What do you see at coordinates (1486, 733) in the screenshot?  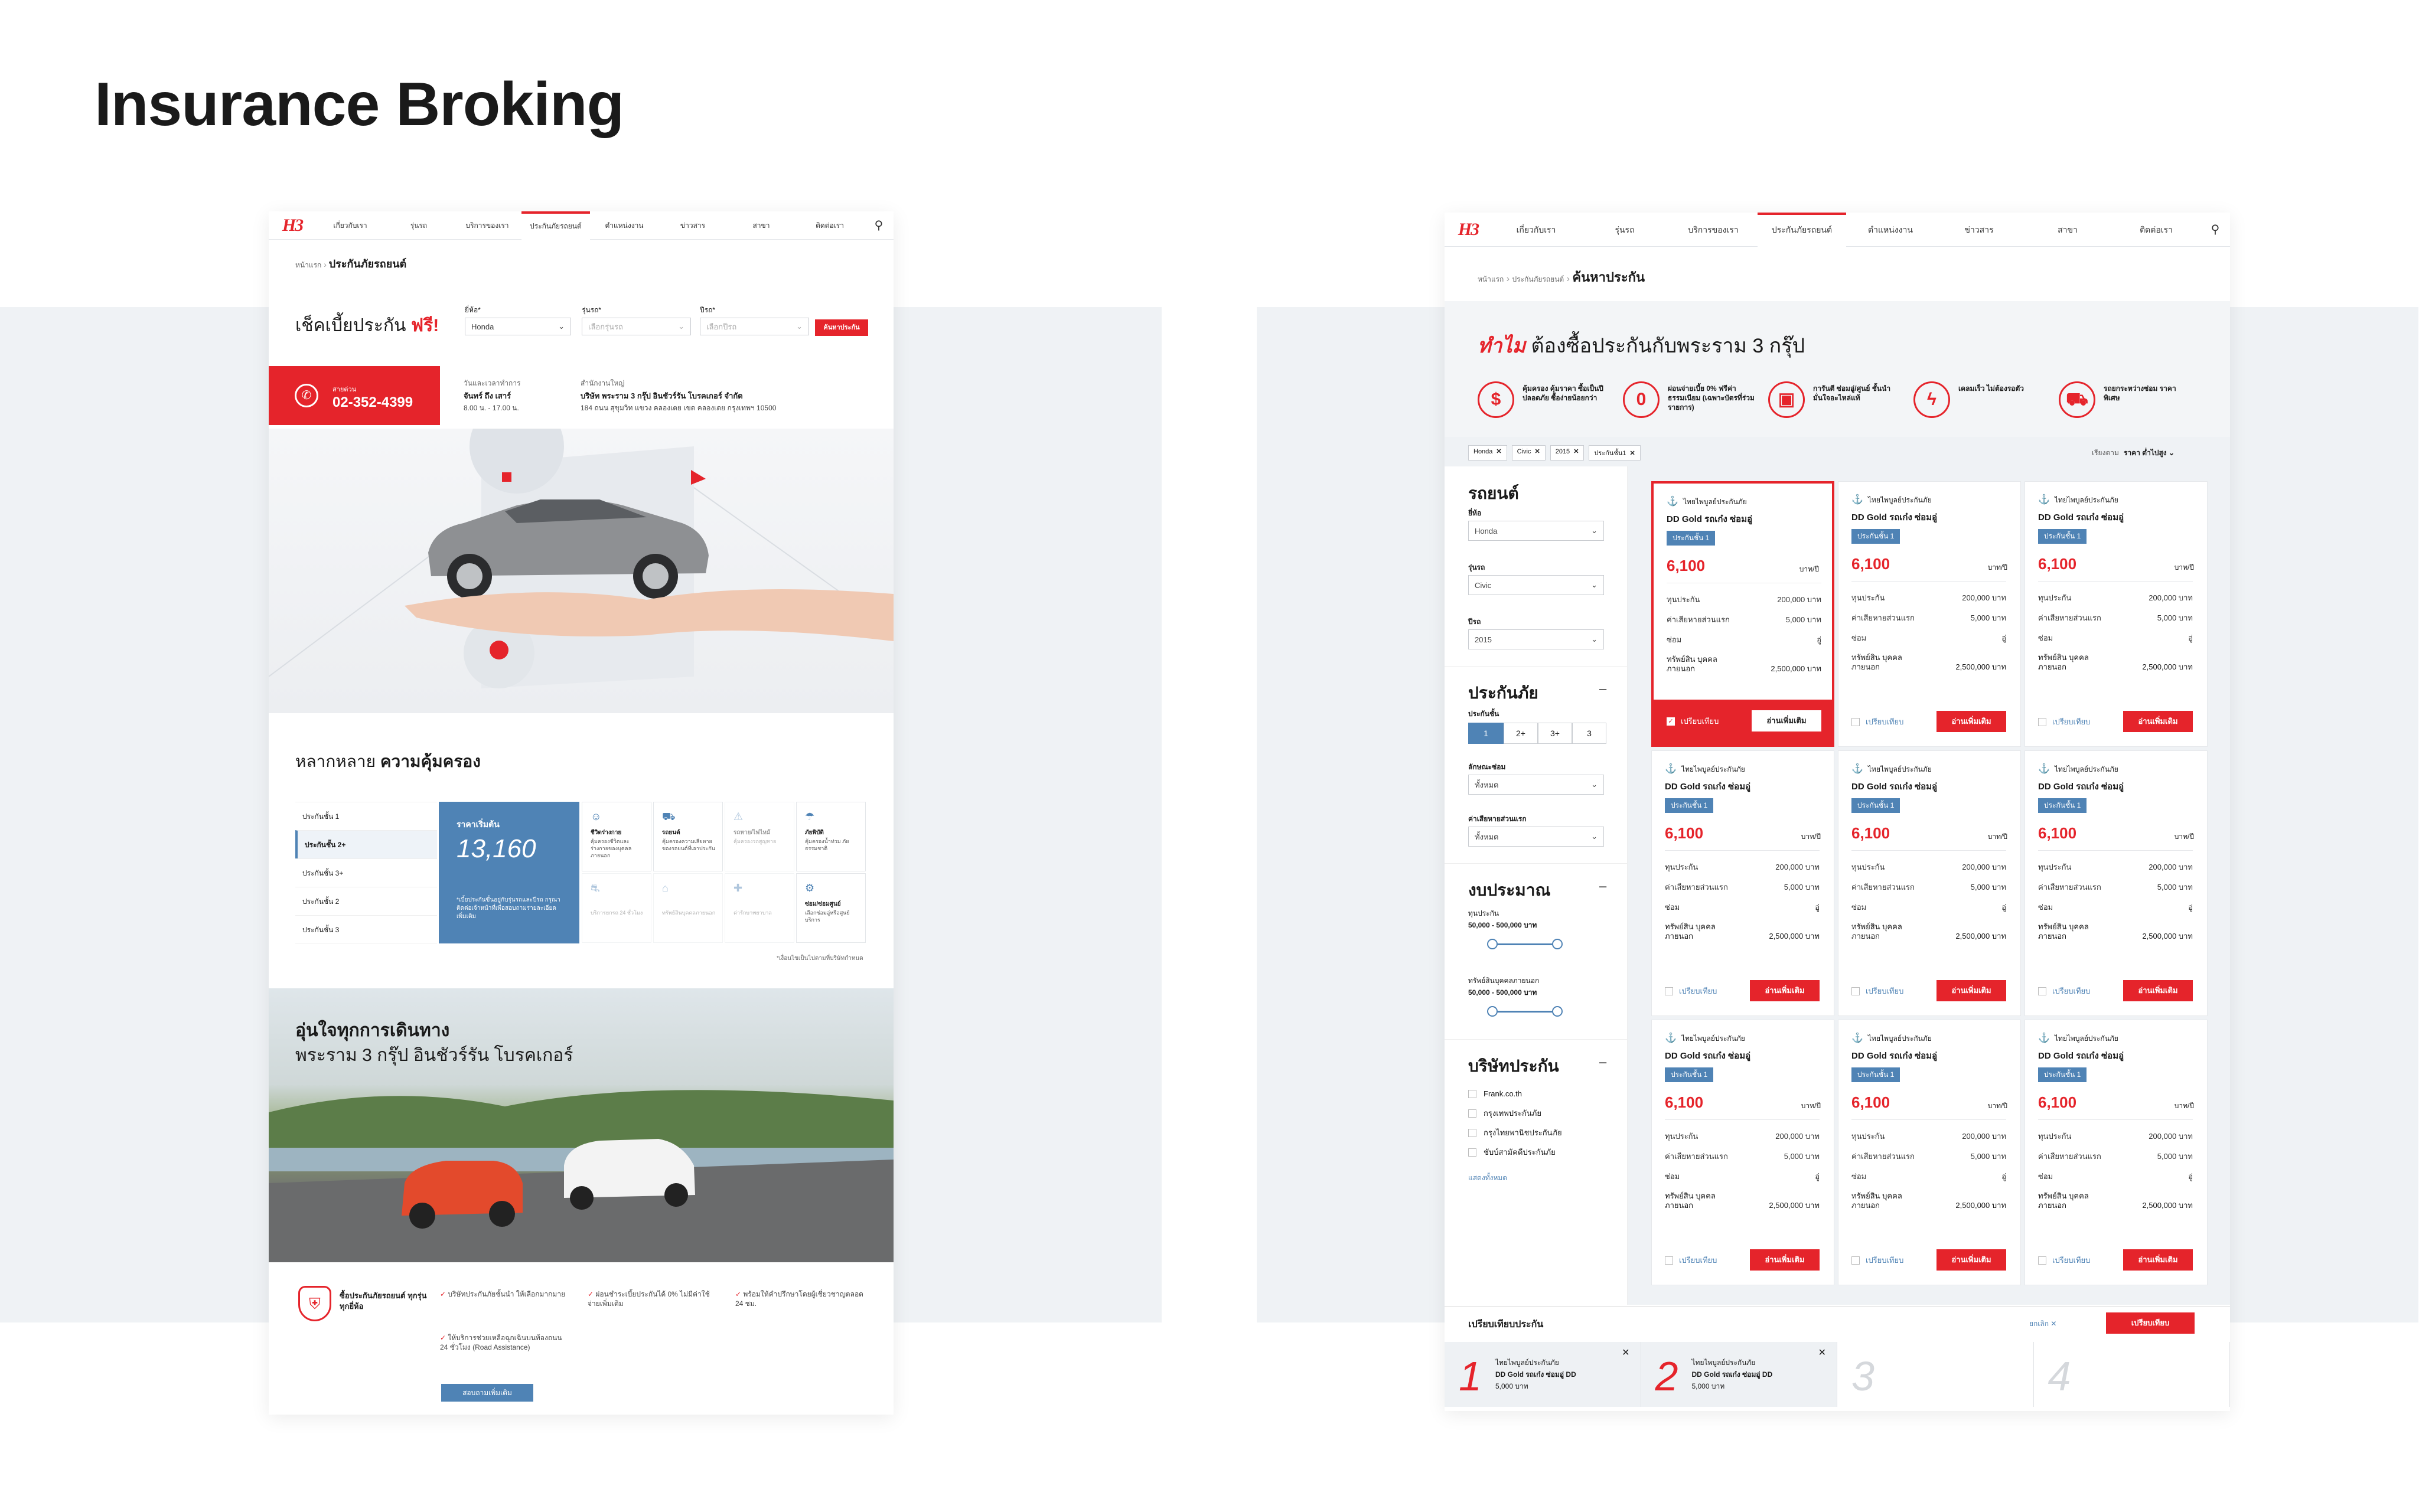 I see `class-option-1: 1` at bounding box center [1486, 733].